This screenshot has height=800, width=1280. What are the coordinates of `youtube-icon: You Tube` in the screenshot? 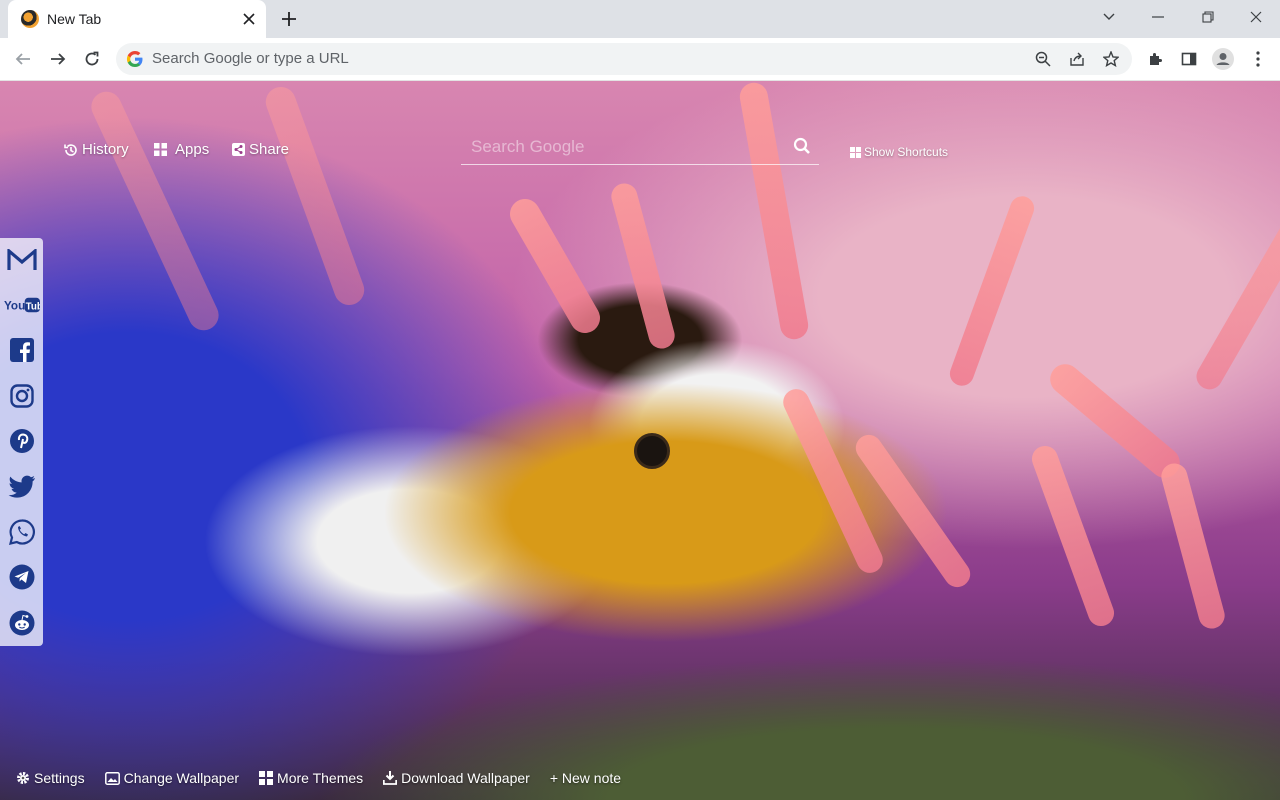 It's located at (22, 305).